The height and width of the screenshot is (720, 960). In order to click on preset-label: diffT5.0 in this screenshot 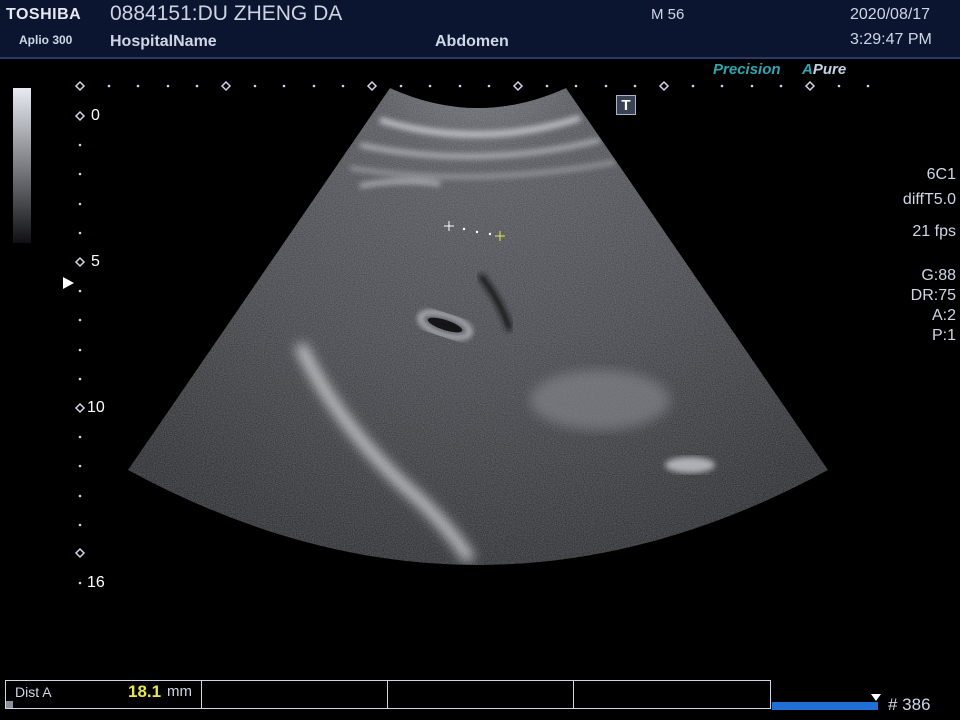, I will do `click(929, 199)`.